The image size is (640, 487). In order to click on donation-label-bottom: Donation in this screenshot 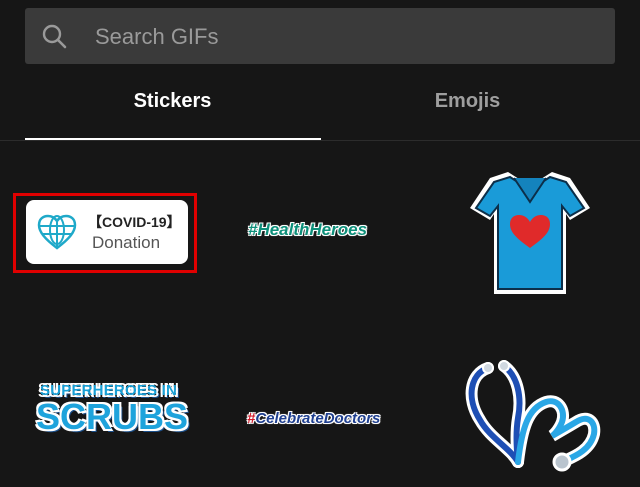, I will do `click(126, 242)`.